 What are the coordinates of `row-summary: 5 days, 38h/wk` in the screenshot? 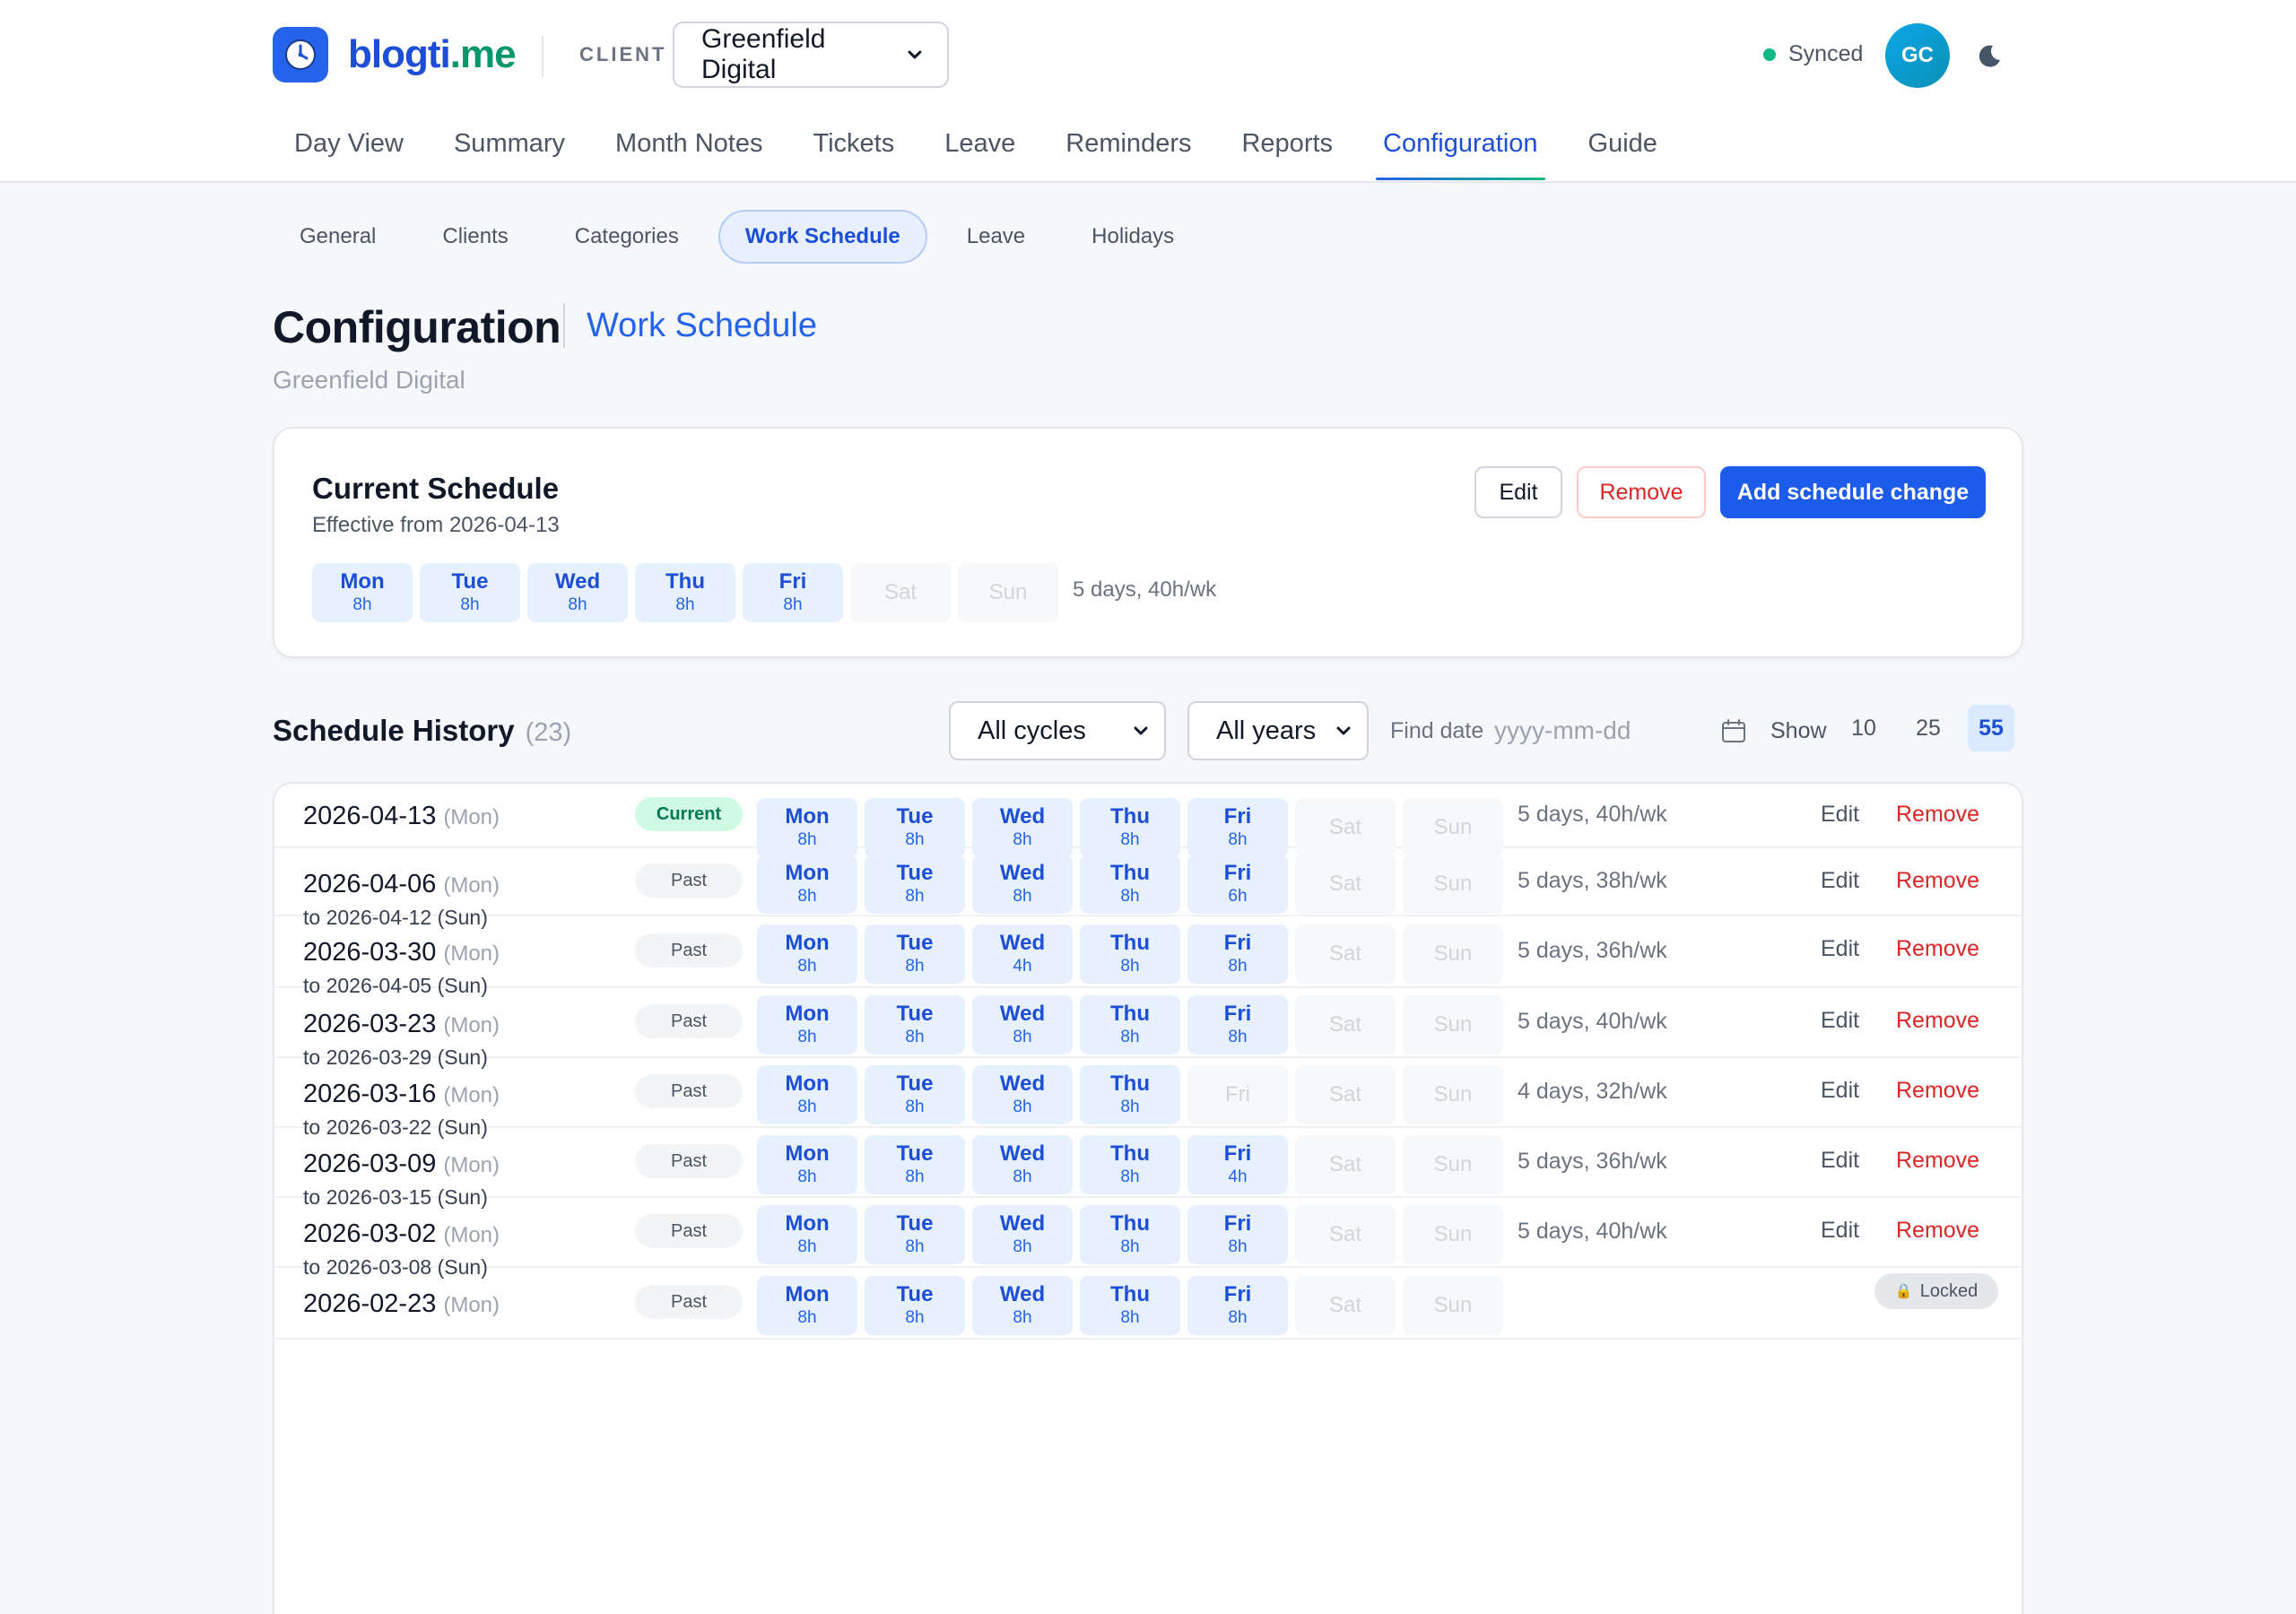 It's located at (1592, 880).